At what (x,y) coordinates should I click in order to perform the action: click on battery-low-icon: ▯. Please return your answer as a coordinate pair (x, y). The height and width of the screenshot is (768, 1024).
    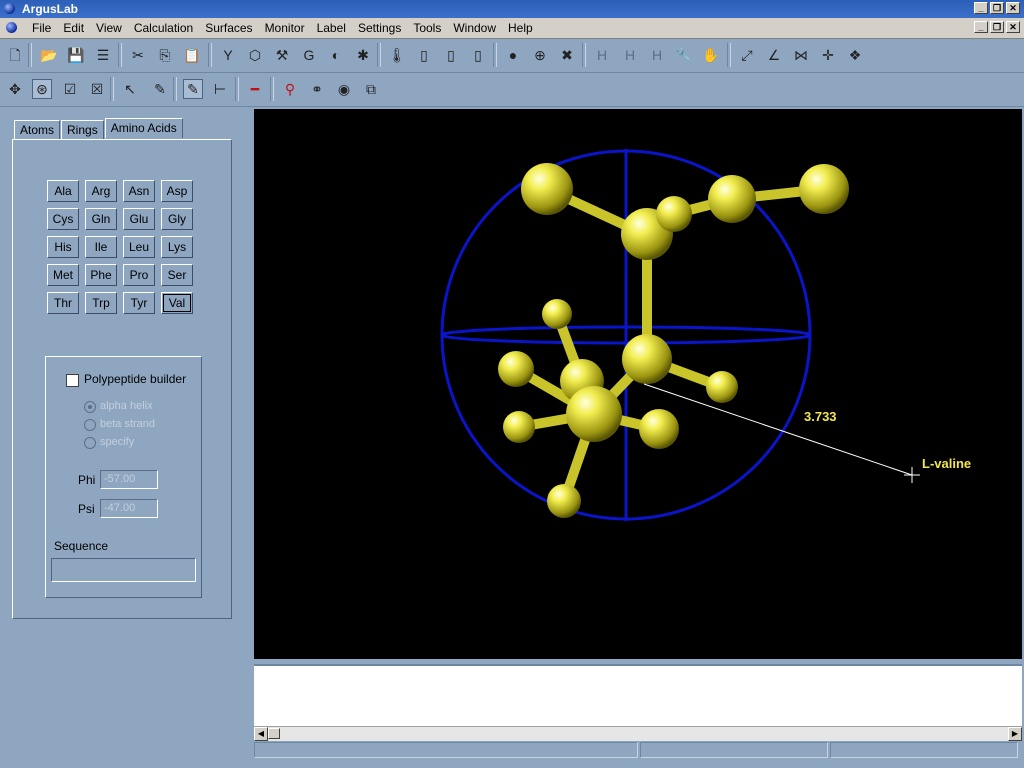
    Looking at the image, I should click on (424, 55).